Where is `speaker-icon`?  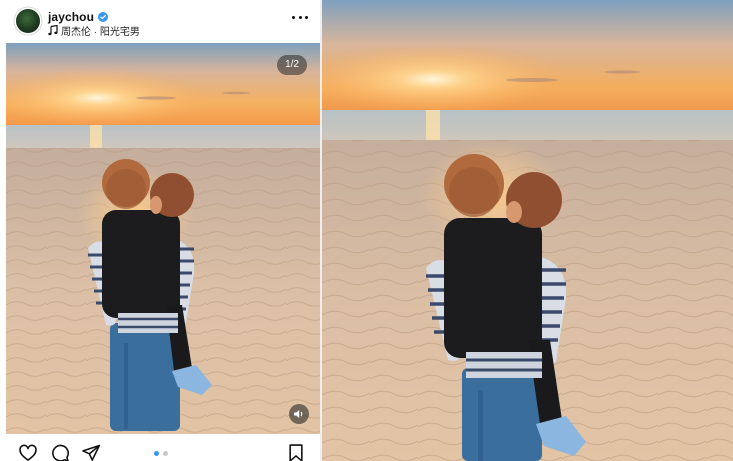
speaker-icon is located at coordinates (299, 414).